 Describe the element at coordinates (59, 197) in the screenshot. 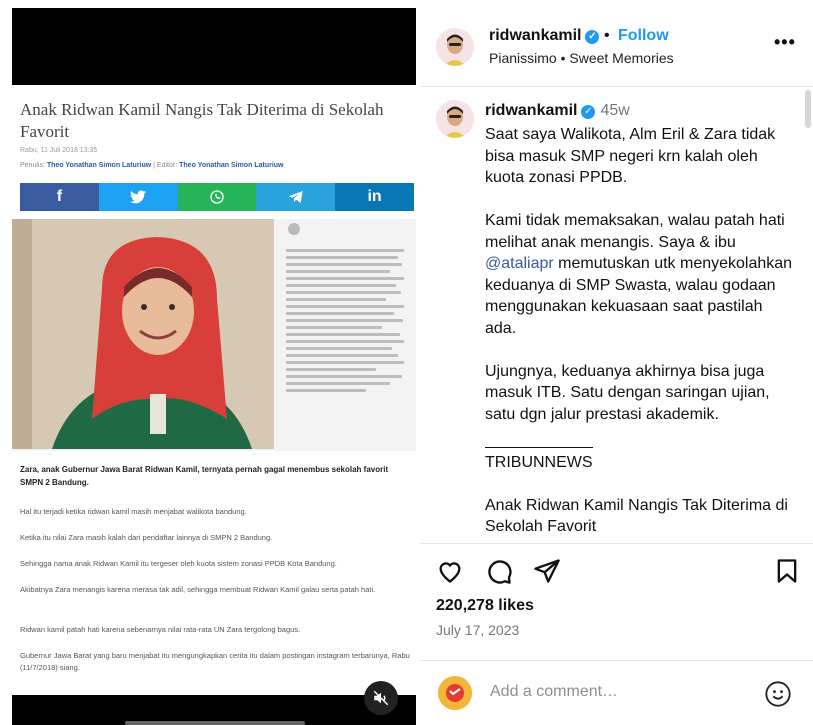

I see `facebook-icon: f` at that location.